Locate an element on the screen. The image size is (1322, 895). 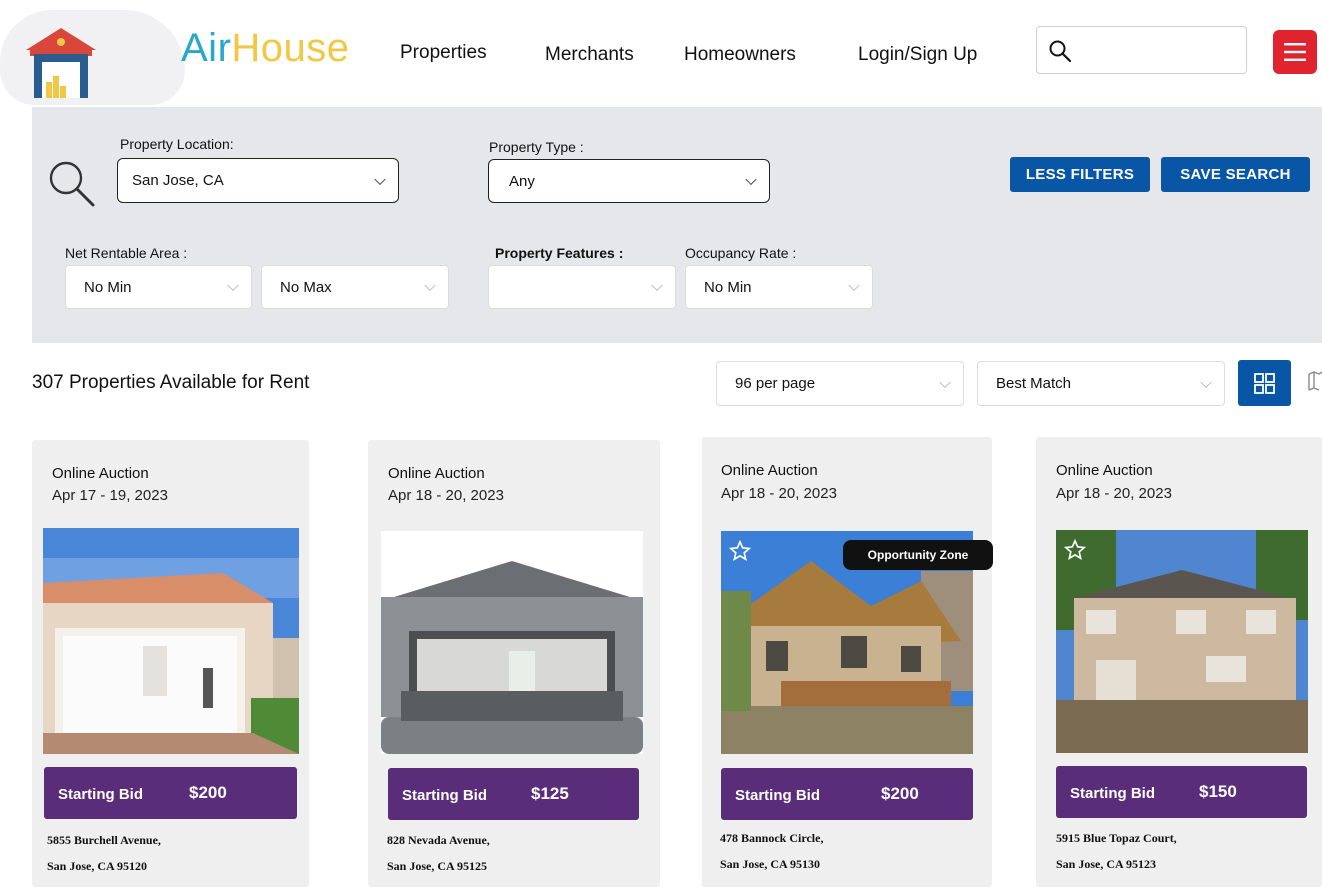
property-location-label: Property Location: is located at coordinates (177, 144).